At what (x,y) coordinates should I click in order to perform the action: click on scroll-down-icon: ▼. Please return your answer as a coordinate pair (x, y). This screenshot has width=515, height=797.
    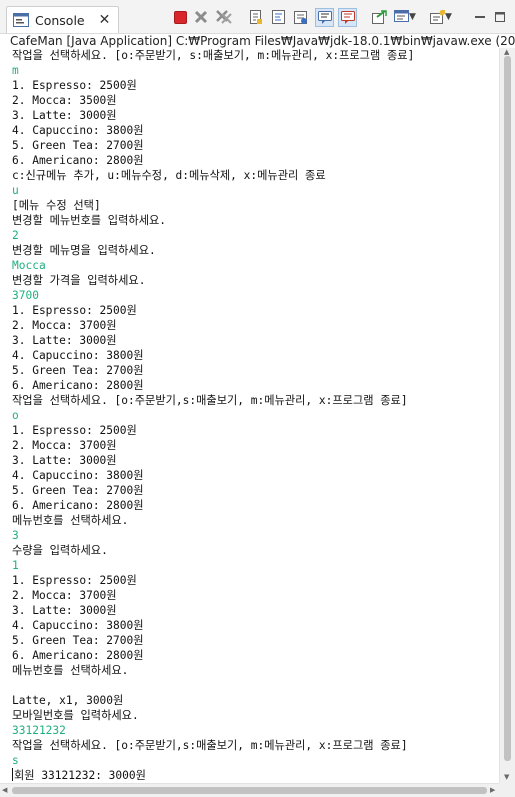
    Looking at the image, I should click on (506, 777).